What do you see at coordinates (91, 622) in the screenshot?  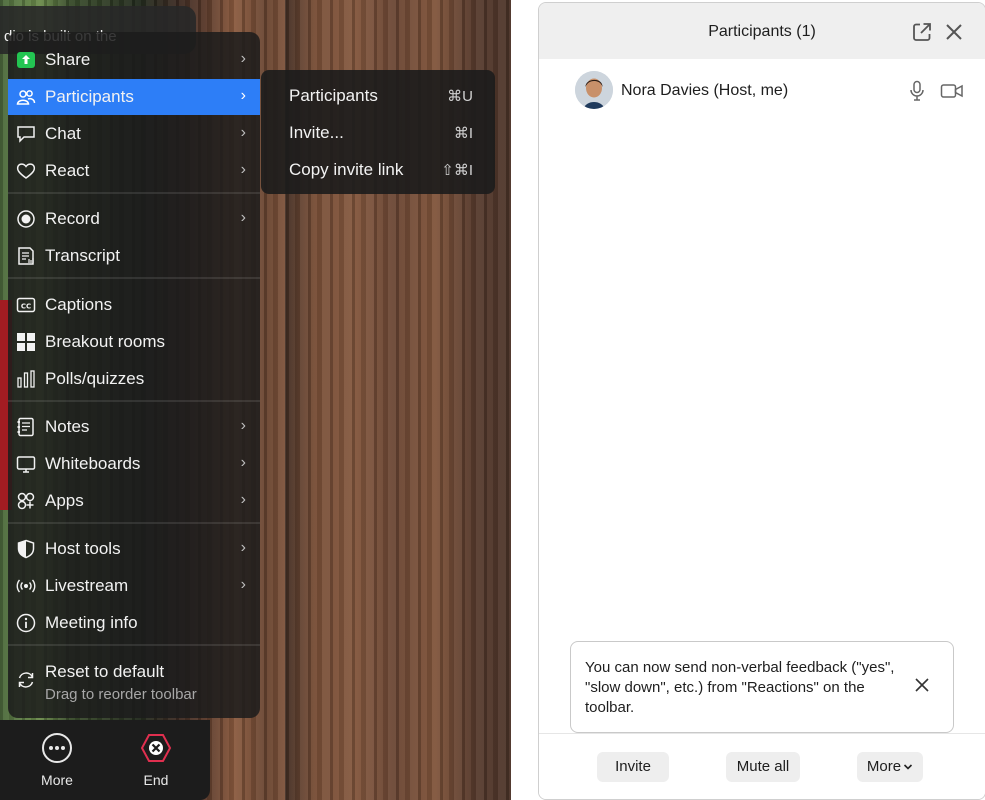 I see `menu-item-label: Meeting info` at bounding box center [91, 622].